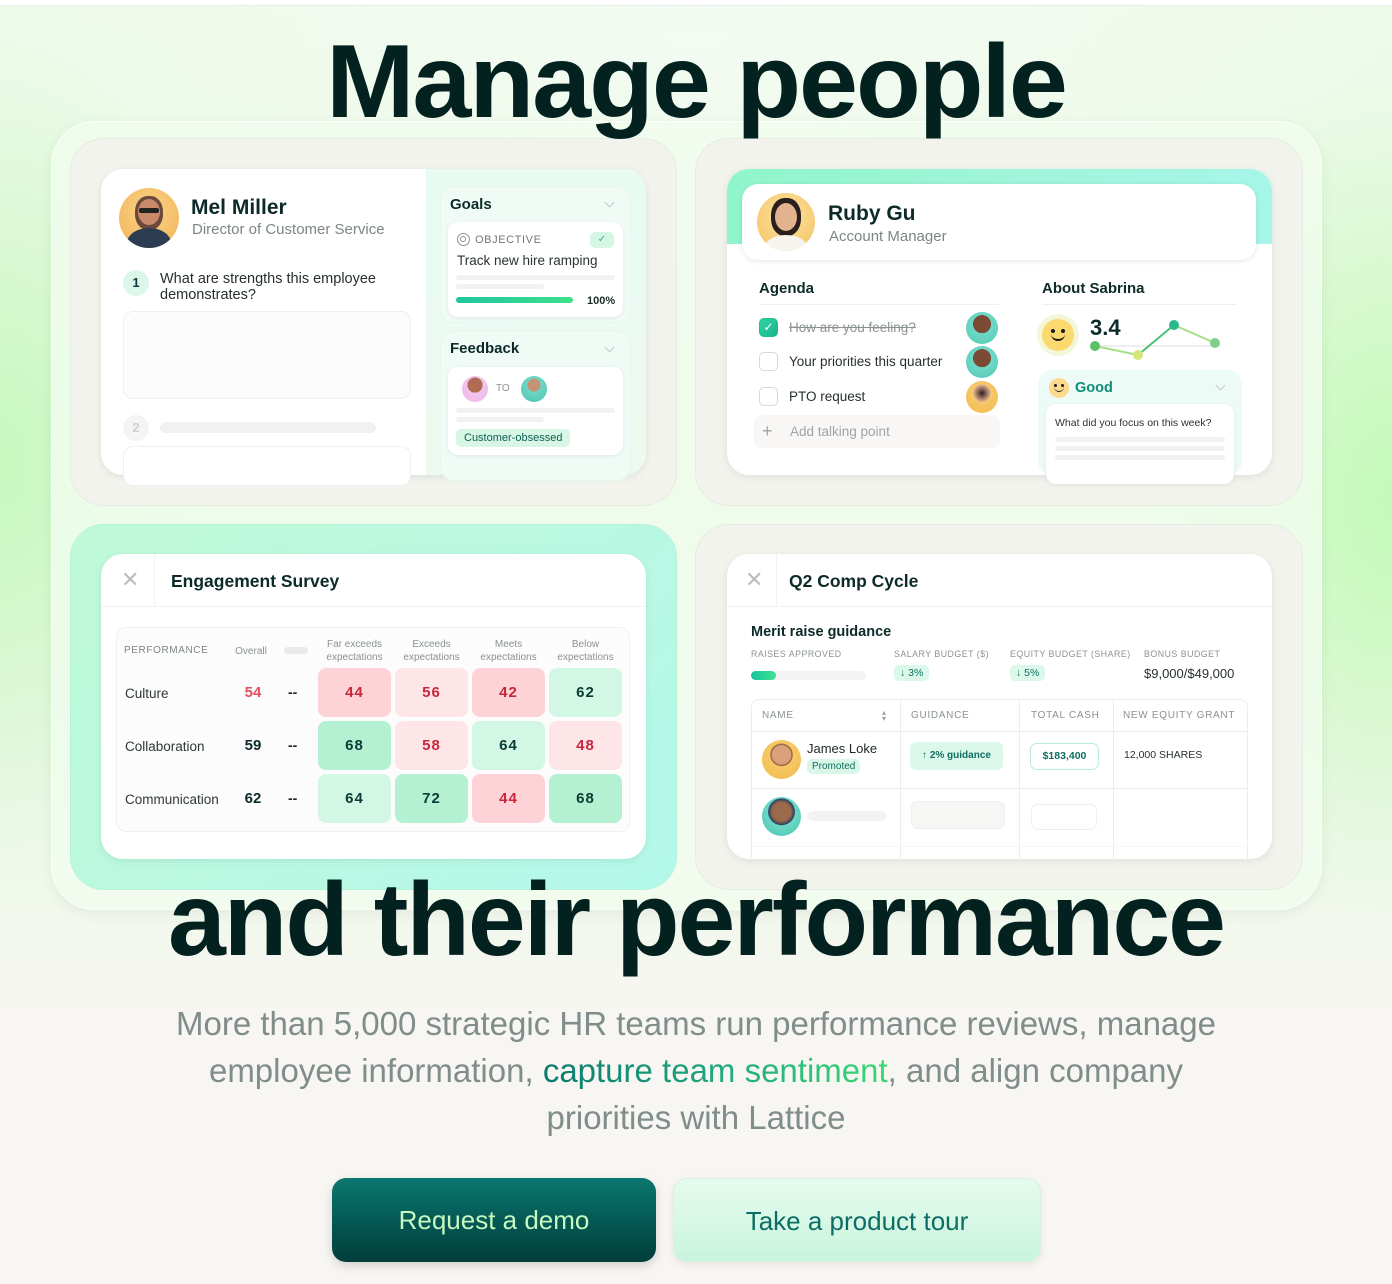  Describe the element at coordinates (251, 651) in the screenshot. I see `overall-header: Overall` at that location.